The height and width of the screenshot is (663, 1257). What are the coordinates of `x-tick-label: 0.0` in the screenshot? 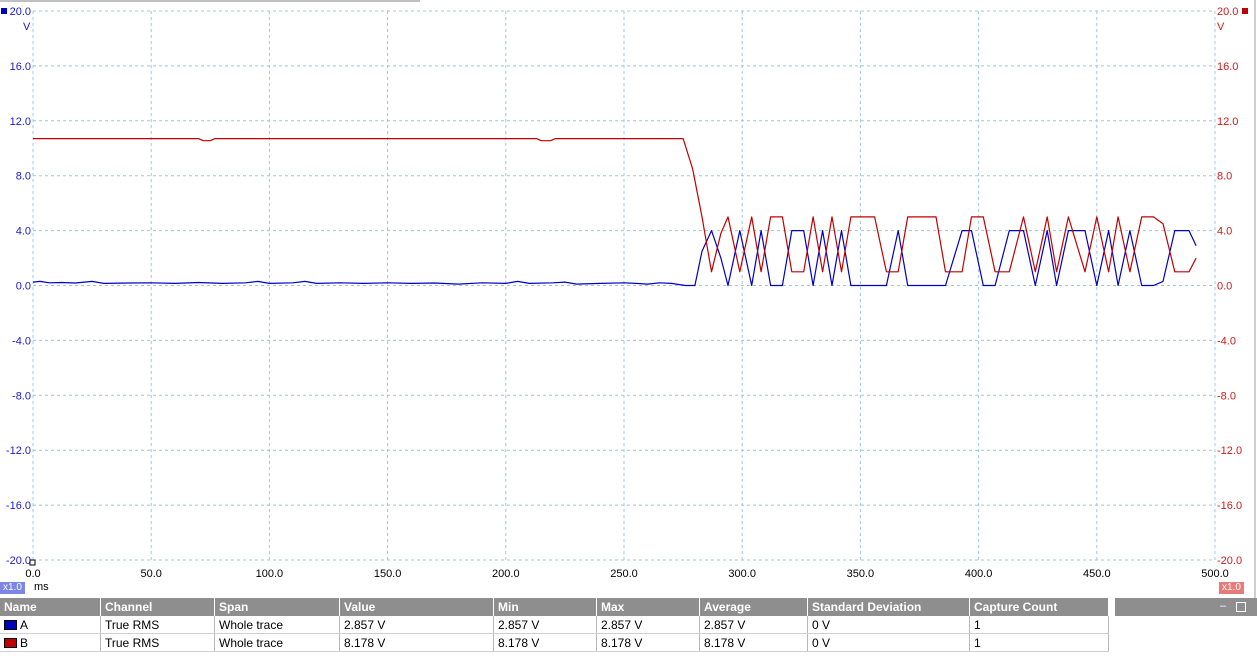 It's located at (32, 574).